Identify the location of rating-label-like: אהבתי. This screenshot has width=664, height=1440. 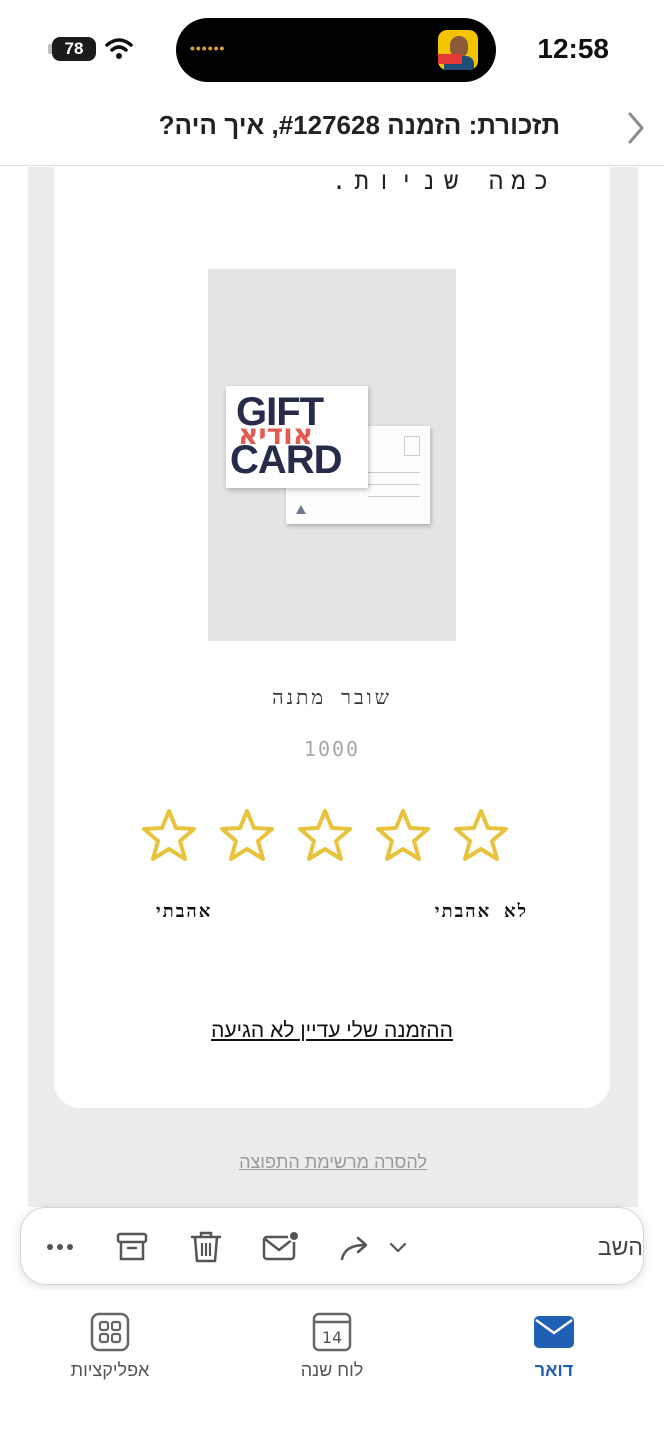
(184, 911).